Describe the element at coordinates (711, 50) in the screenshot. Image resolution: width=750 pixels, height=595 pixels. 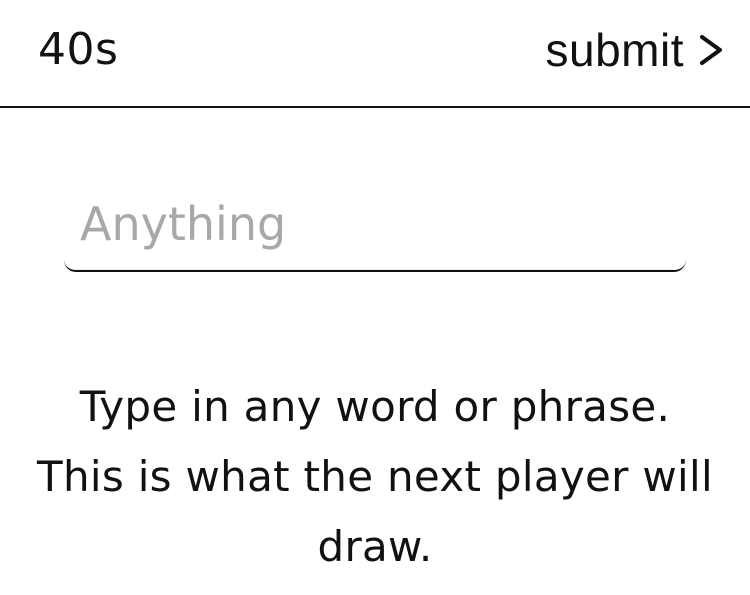
I see `chevron-right-icon` at that location.